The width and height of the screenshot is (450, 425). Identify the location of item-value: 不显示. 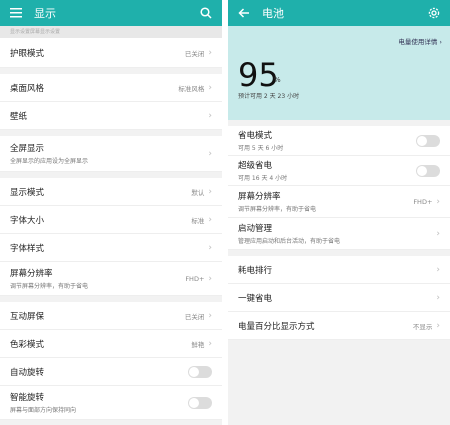
(422, 326).